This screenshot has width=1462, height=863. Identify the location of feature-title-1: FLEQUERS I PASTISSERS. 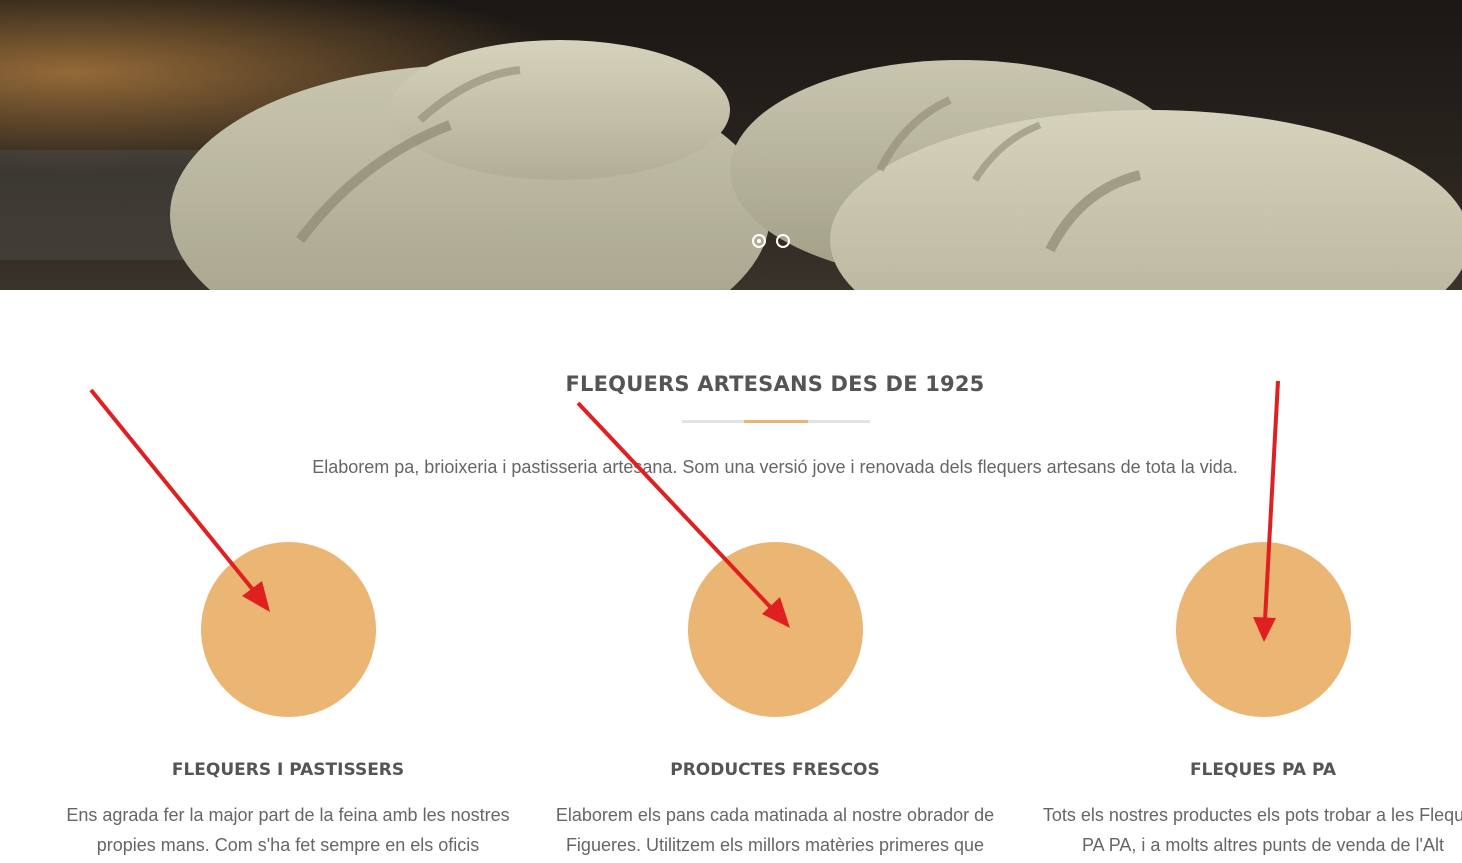
(288, 770).